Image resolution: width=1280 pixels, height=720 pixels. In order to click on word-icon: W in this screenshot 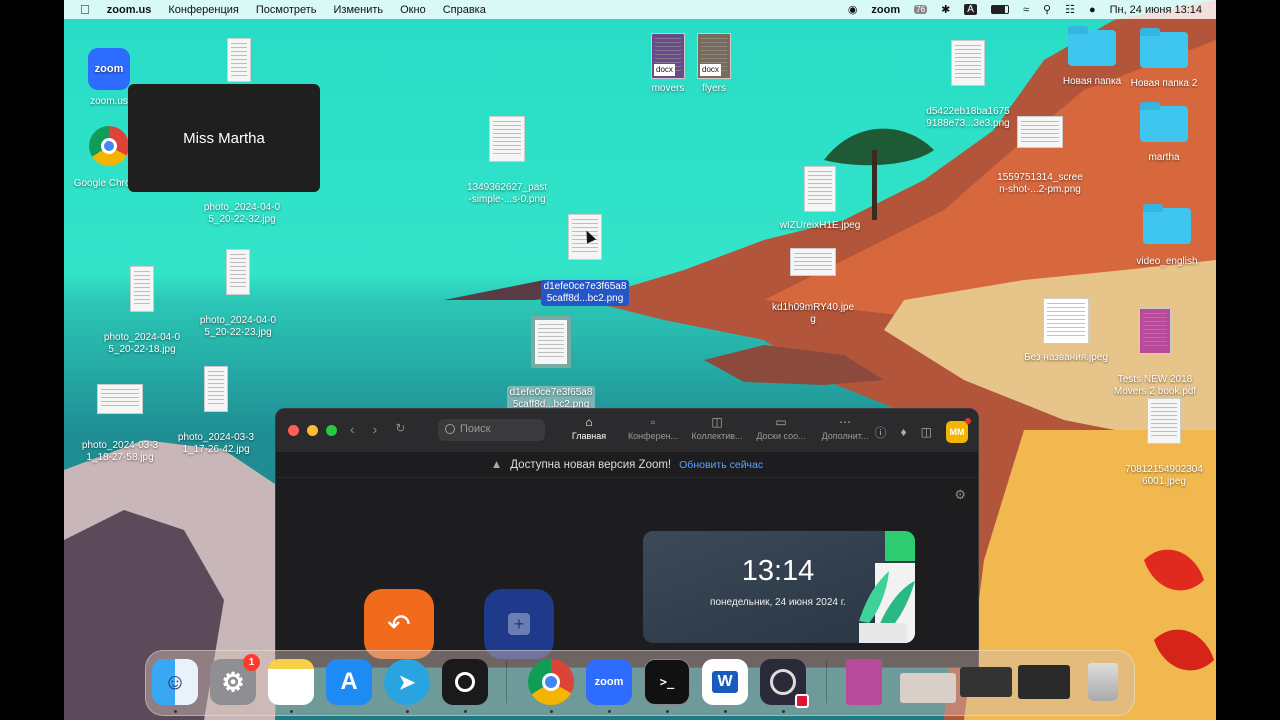, I will do `click(725, 682)`.